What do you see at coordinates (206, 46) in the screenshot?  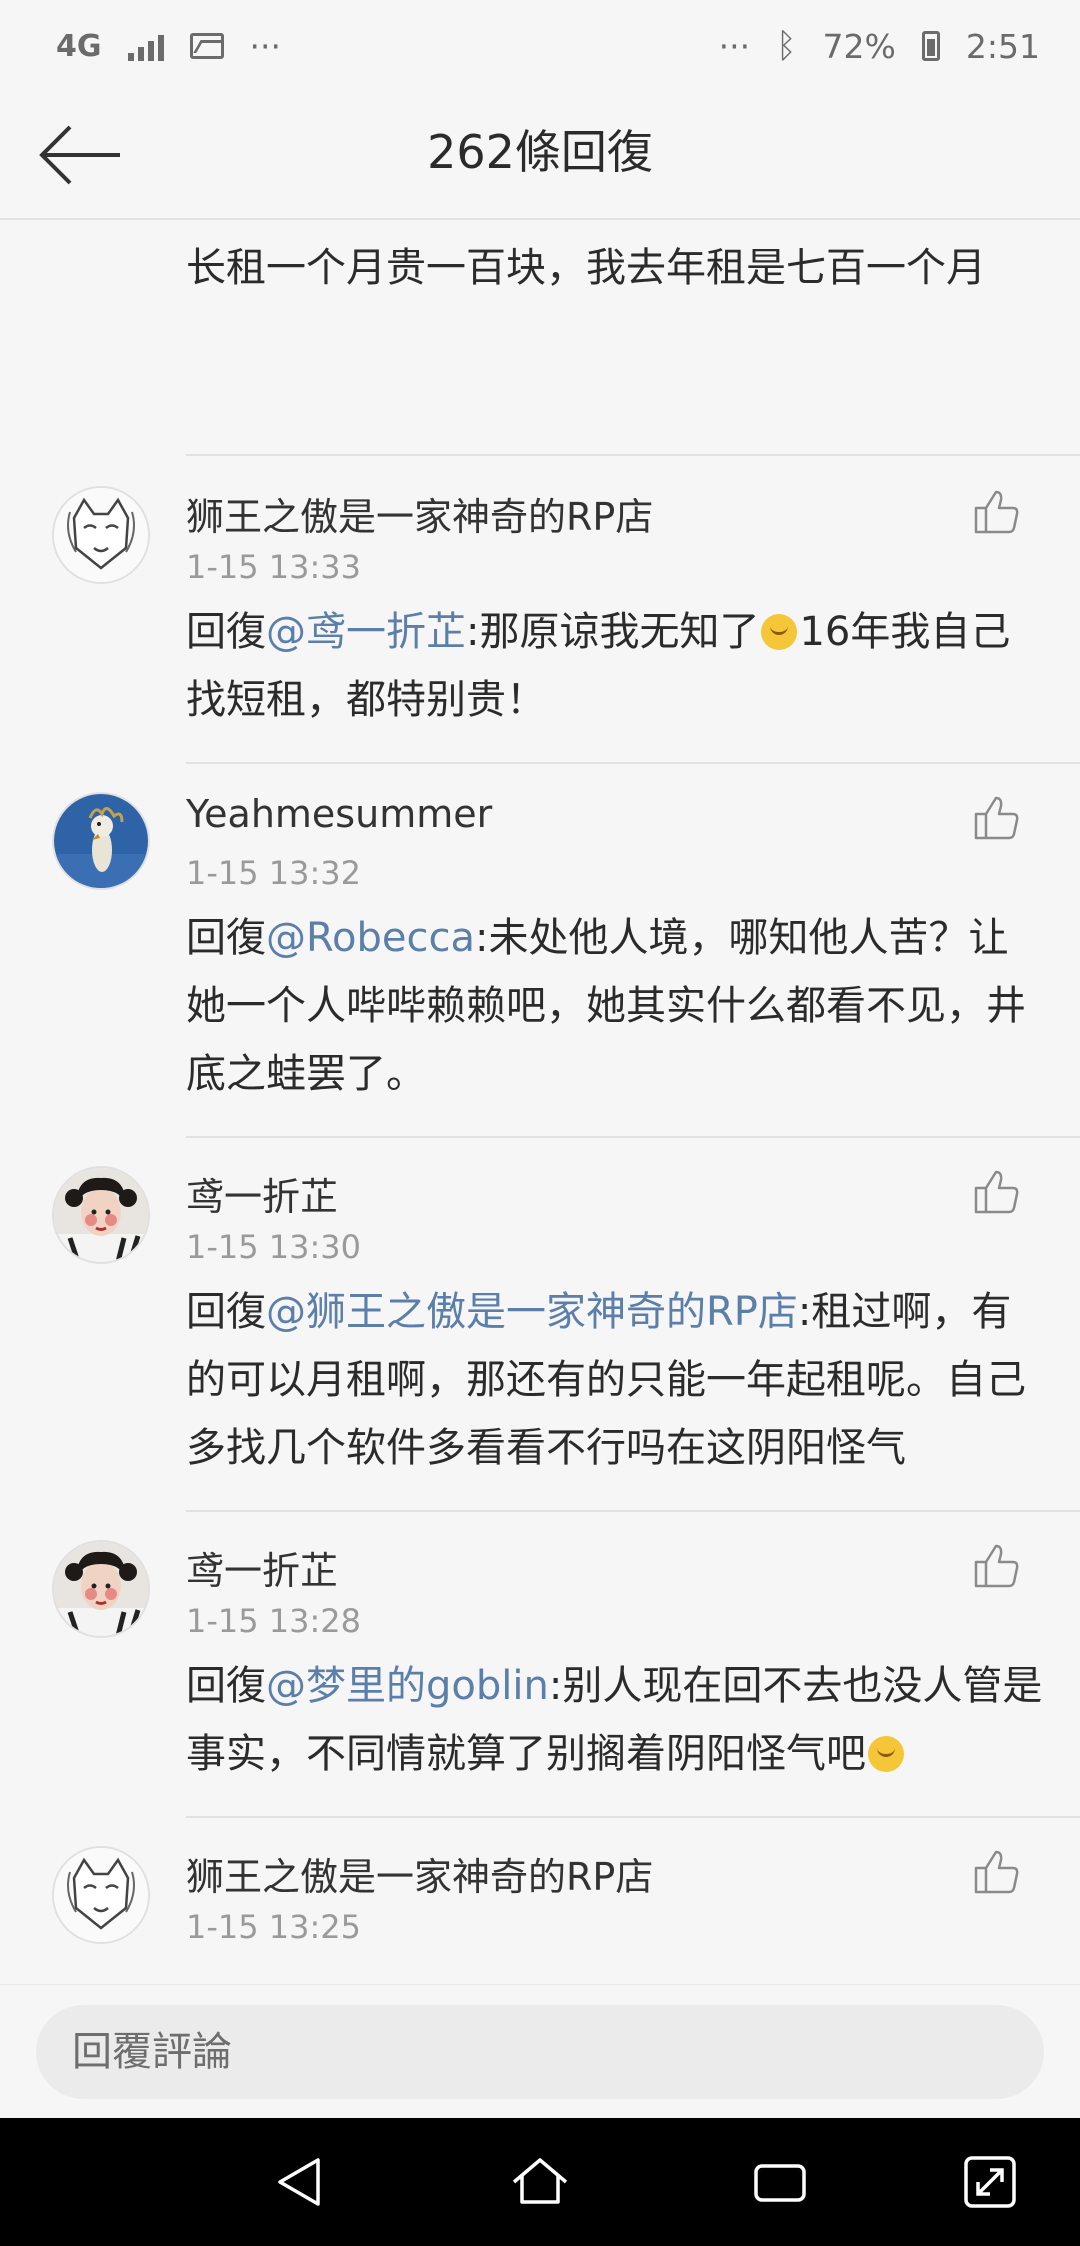 I see `image-notification-icon` at bounding box center [206, 46].